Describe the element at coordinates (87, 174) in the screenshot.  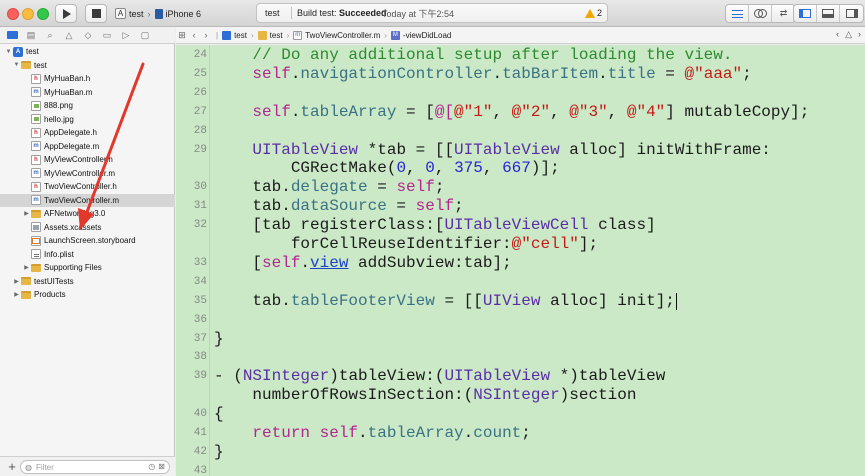
I see `navigator-item: m MyViewController.m` at that location.